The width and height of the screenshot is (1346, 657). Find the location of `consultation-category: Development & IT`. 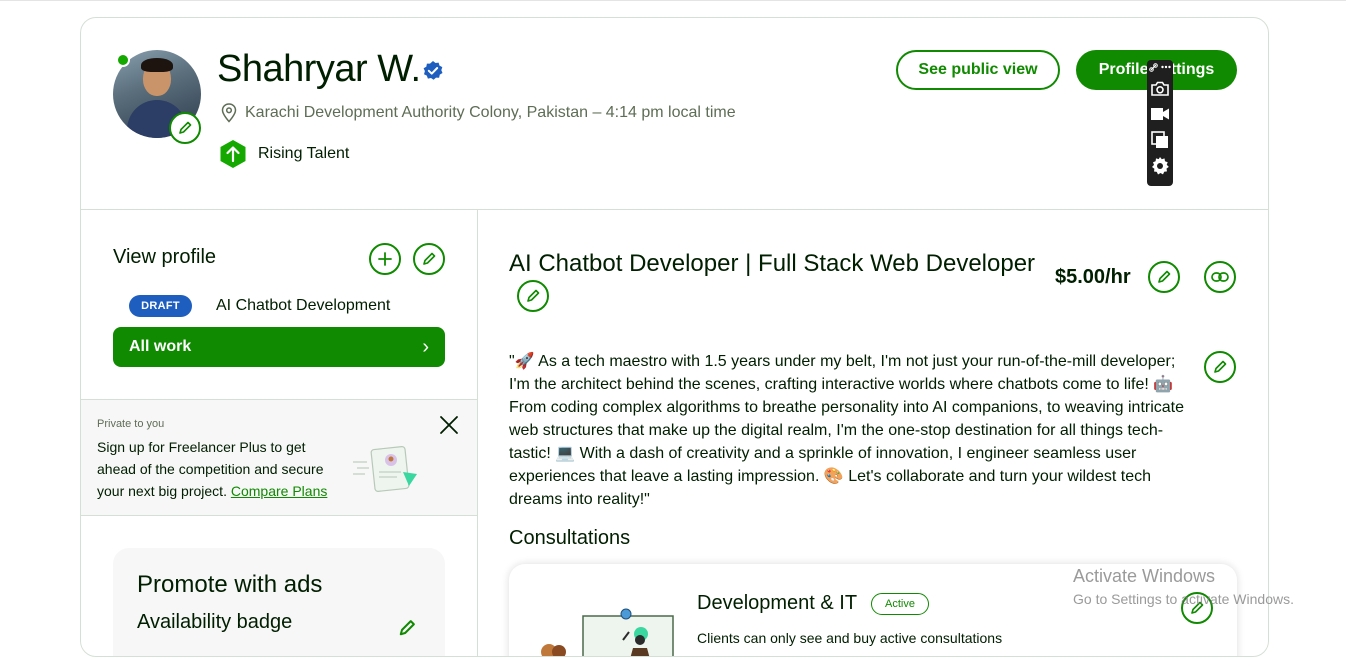

consultation-category: Development & IT is located at coordinates (777, 603).